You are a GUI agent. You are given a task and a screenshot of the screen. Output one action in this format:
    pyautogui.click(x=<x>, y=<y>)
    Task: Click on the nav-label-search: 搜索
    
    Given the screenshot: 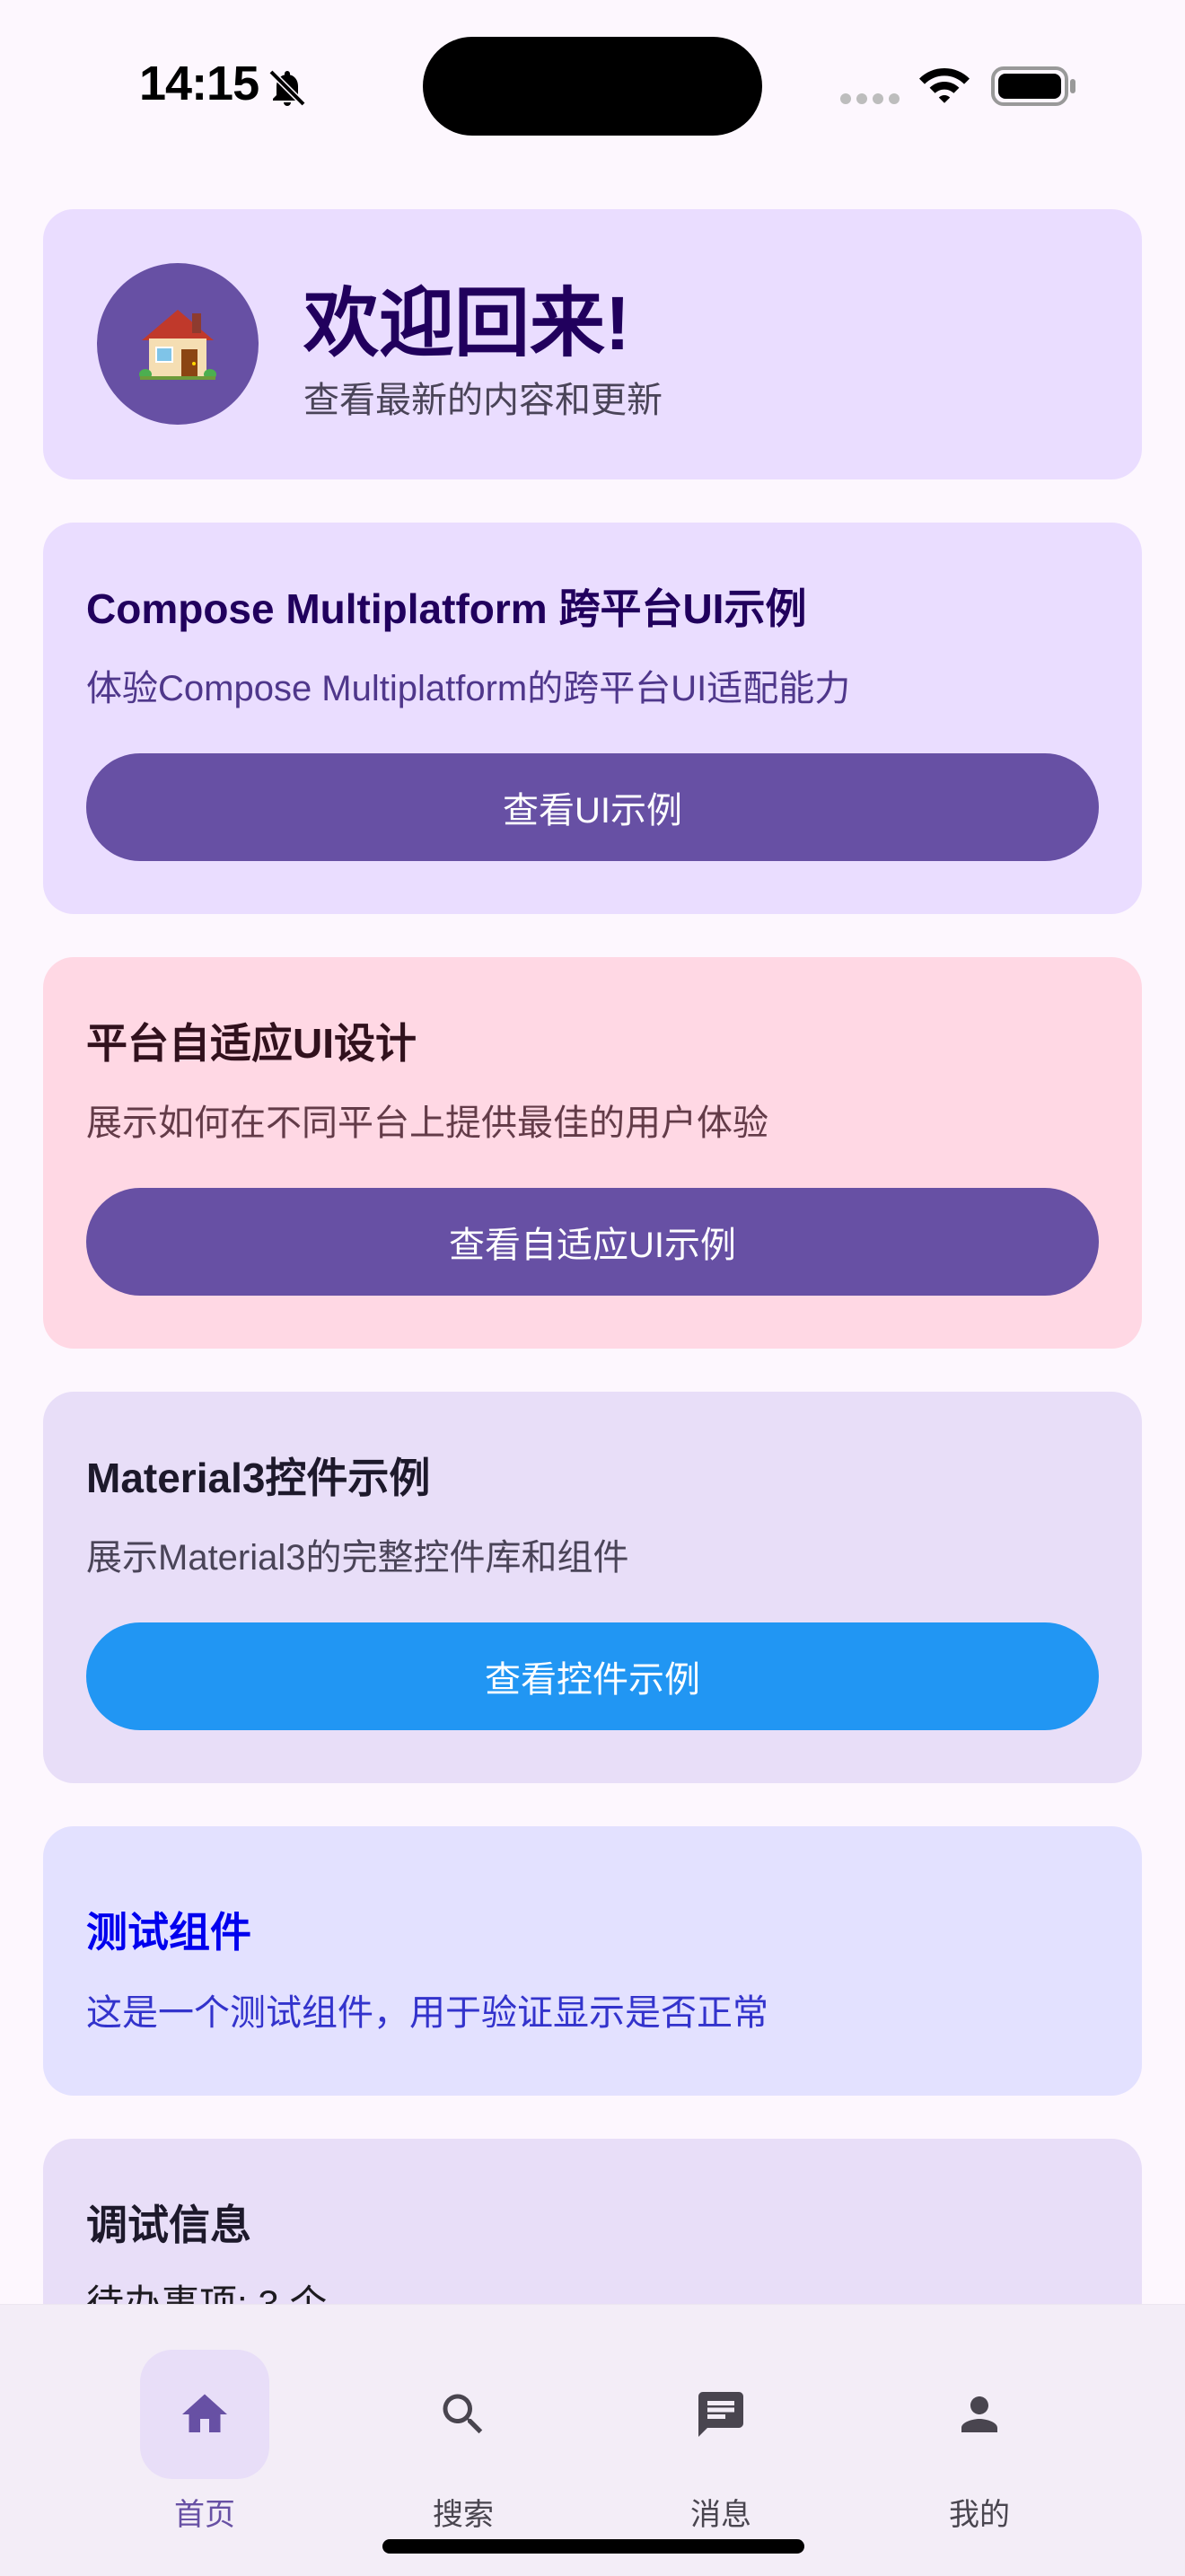 What is the action you would take?
    pyautogui.click(x=463, y=2515)
    